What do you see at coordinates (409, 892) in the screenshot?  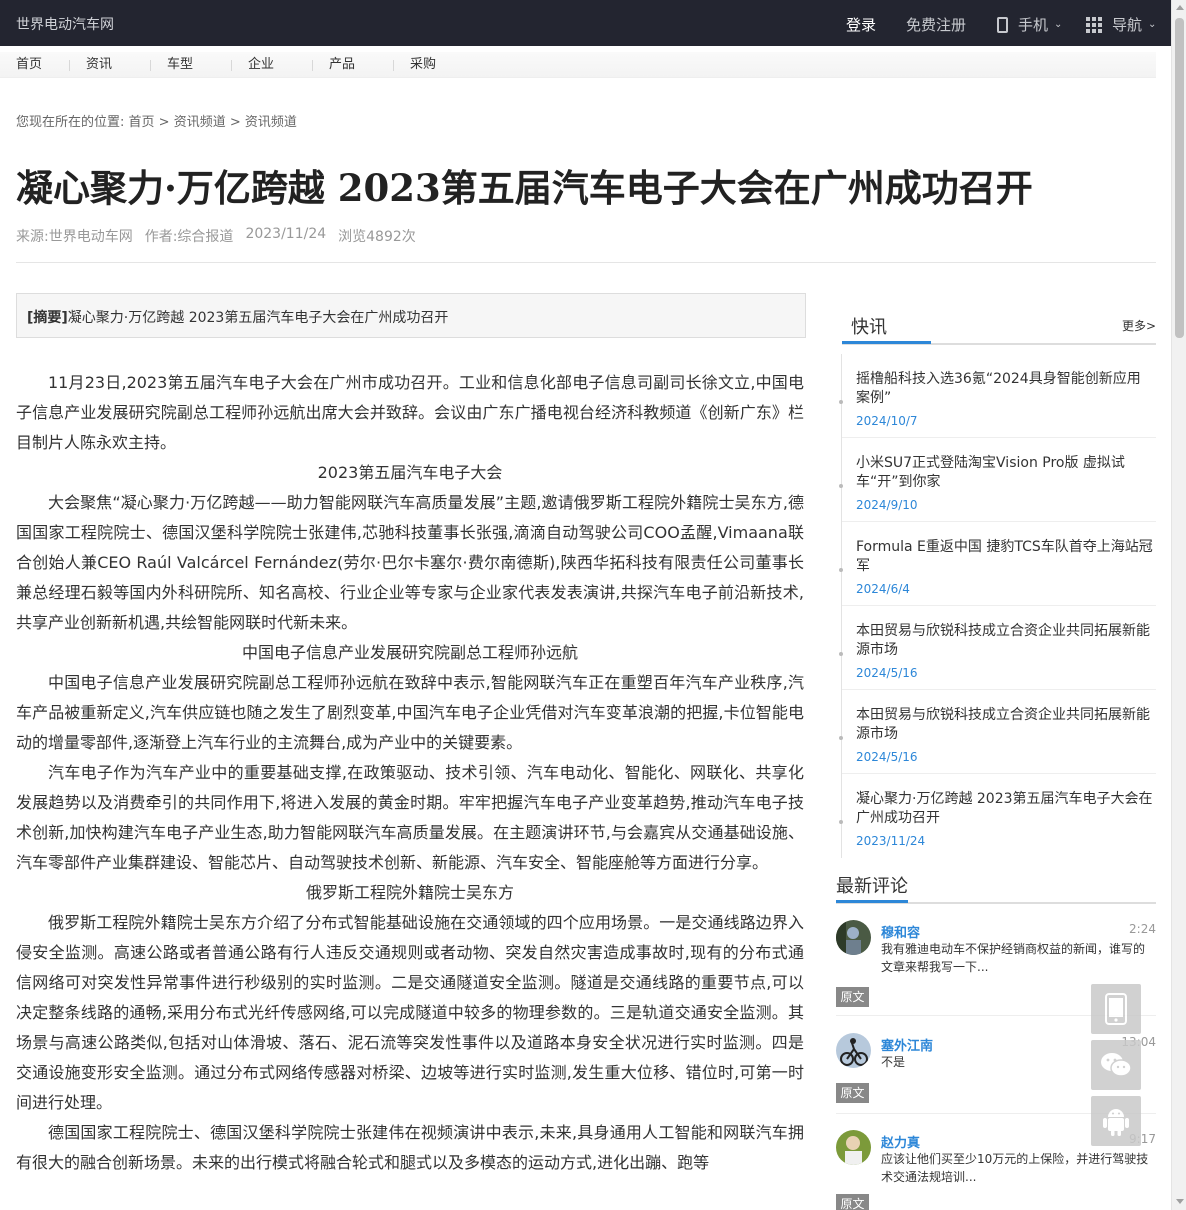 I see `image-caption: 俄罗斯工程院外籍院士吴东方` at bounding box center [409, 892].